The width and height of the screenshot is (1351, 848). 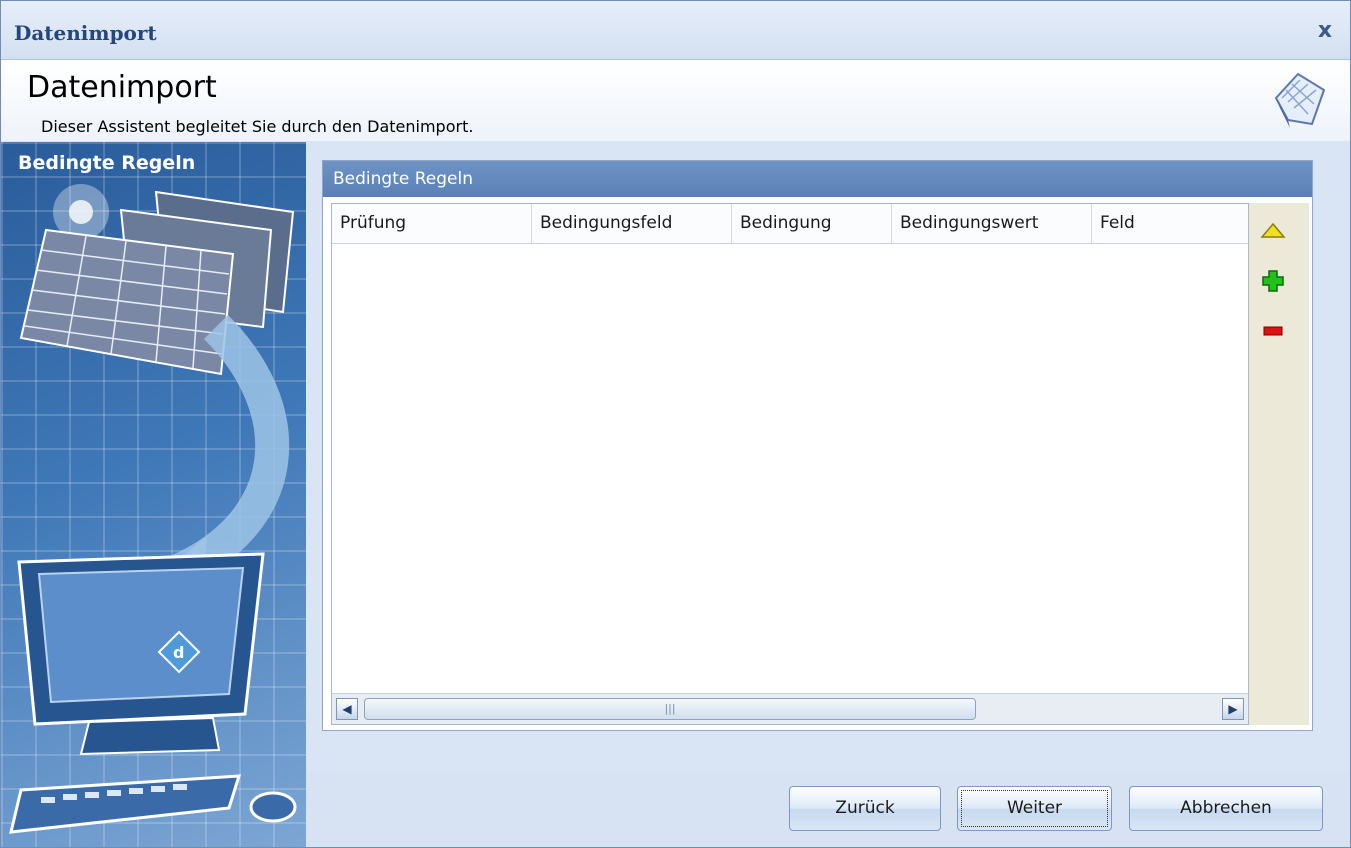 I want to click on remove-icon, so click(x=1273, y=331).